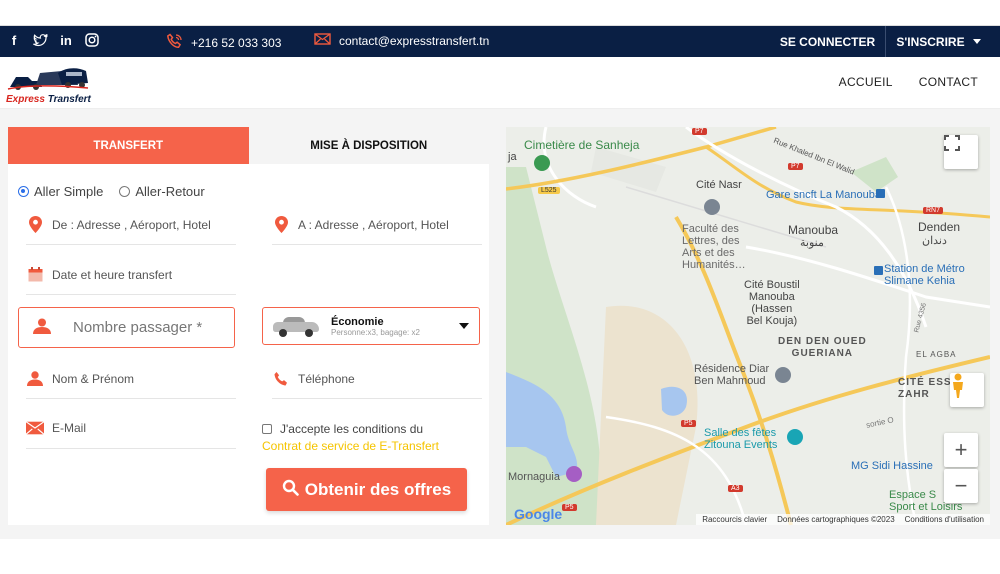 This screenshot has height=574, width=1000. What do you see at coordinates (569, 507) in the screenshot?
I see `road-badge-p5b: P5` at bounding box center [569, 507].